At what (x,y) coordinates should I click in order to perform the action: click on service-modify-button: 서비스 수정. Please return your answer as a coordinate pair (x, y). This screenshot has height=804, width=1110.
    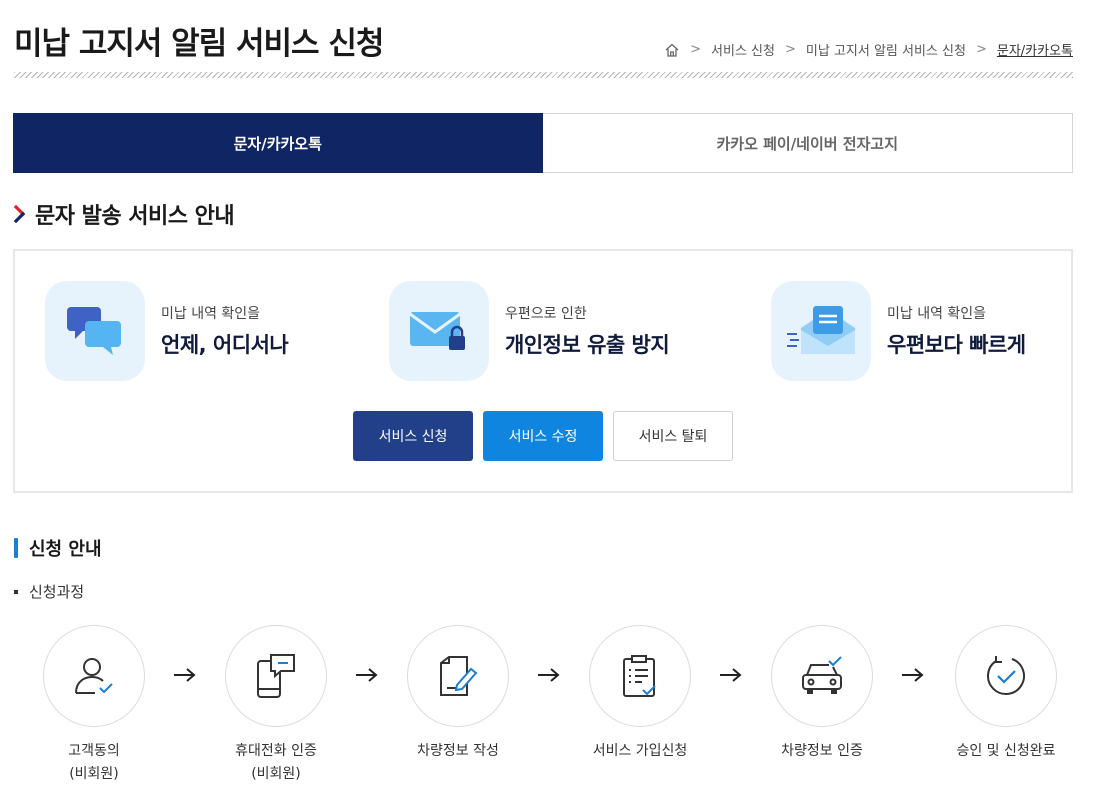
    Looking at the image, I should click on (543, 436).